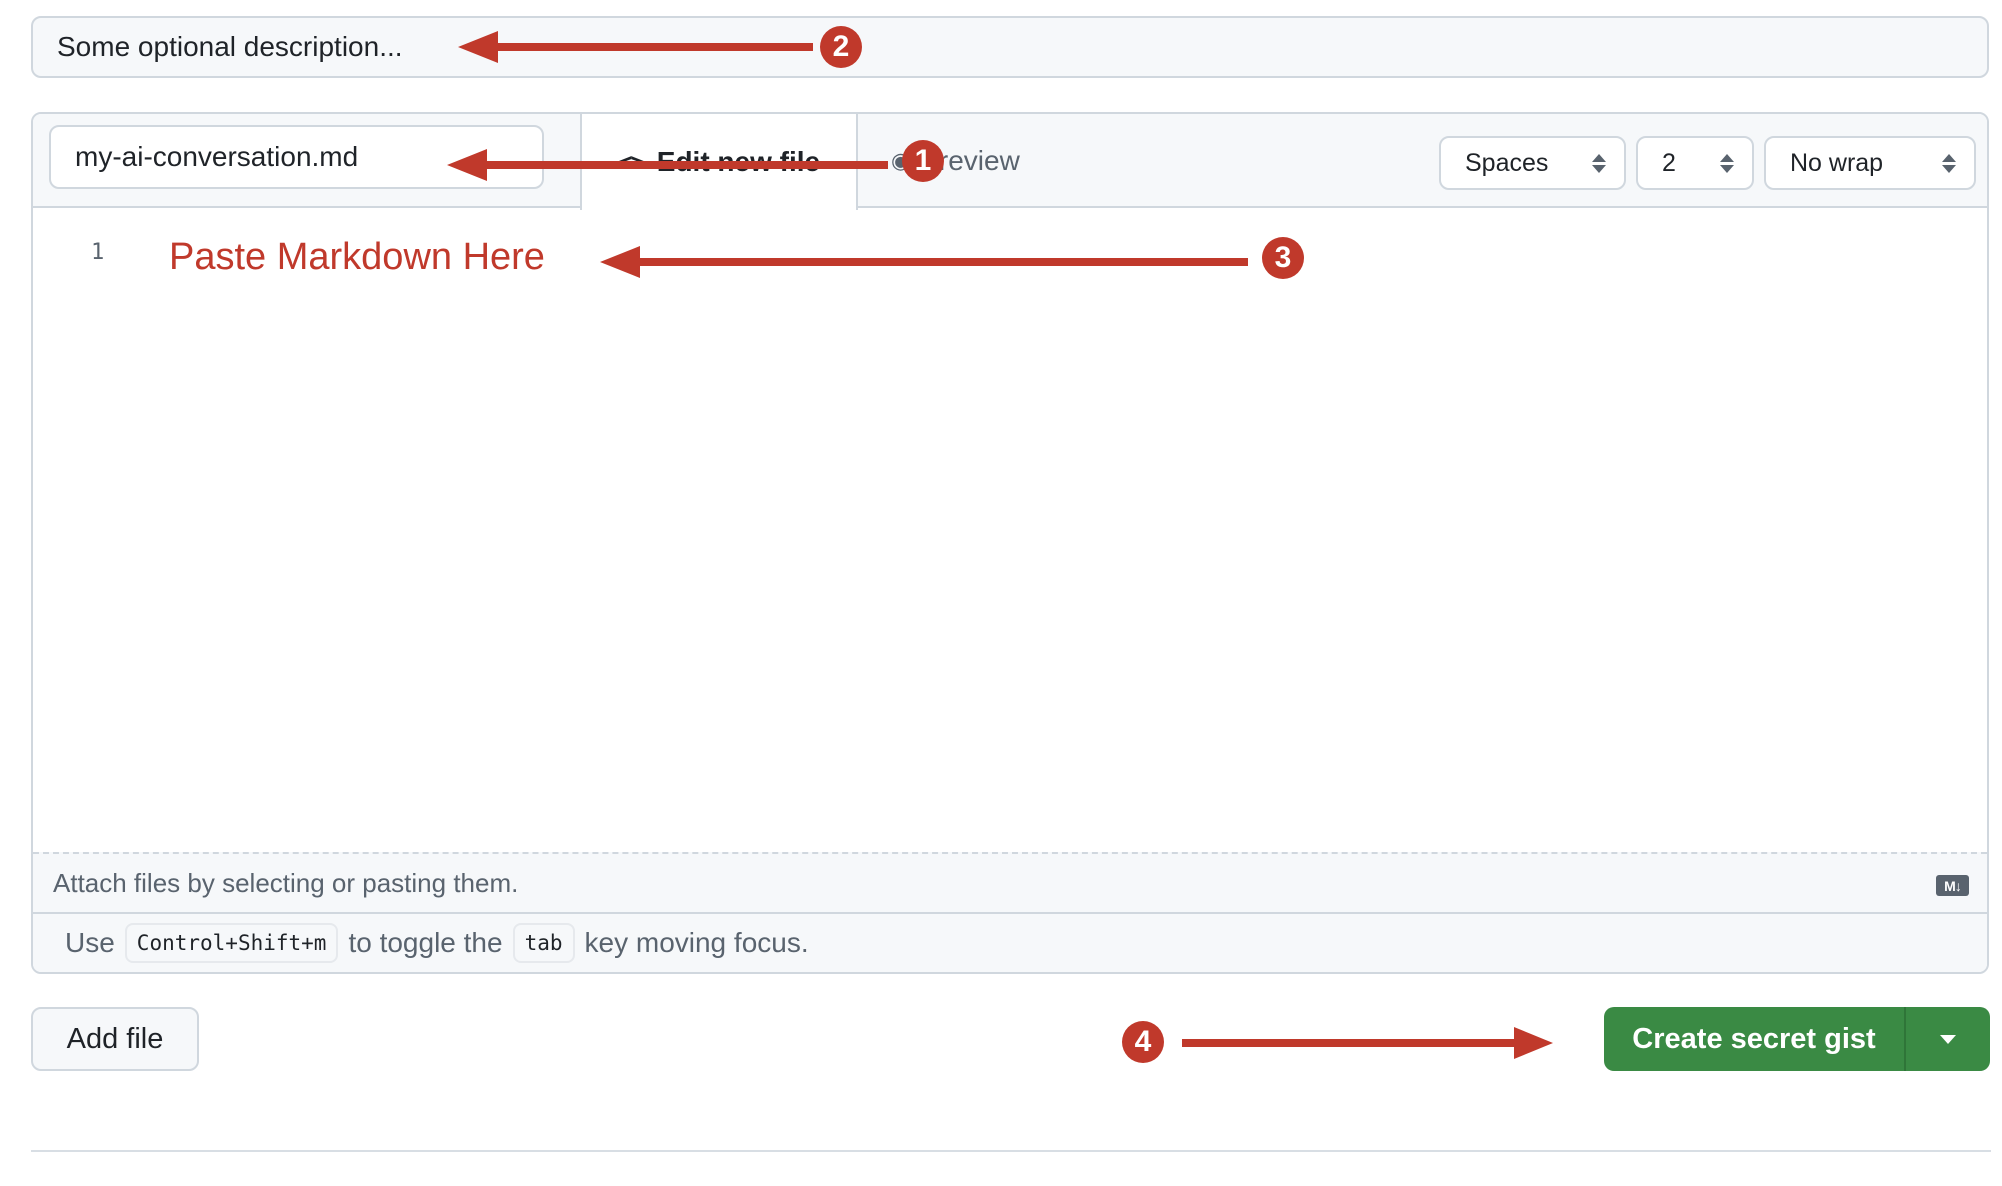  What do you see at coordinates (696, 942) in the screenshot?
I see `hint-suffix: key moving focus.` at bounding box center [696, 942].